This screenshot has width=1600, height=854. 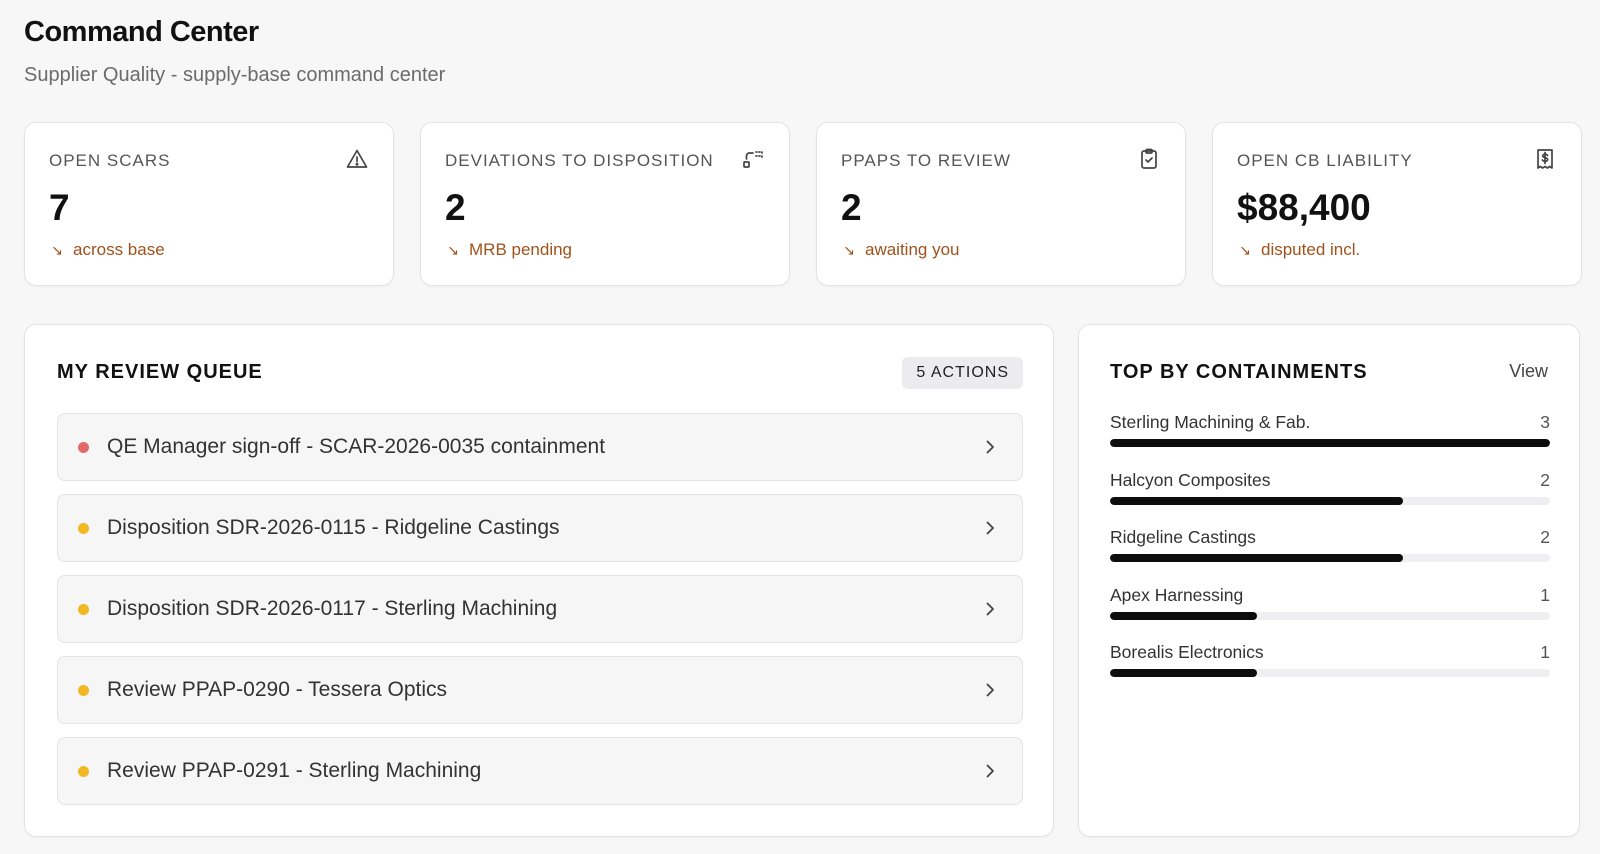 I want to click on kpi-label: PPAPS TO REVIEW, so click(x=926, y=160).